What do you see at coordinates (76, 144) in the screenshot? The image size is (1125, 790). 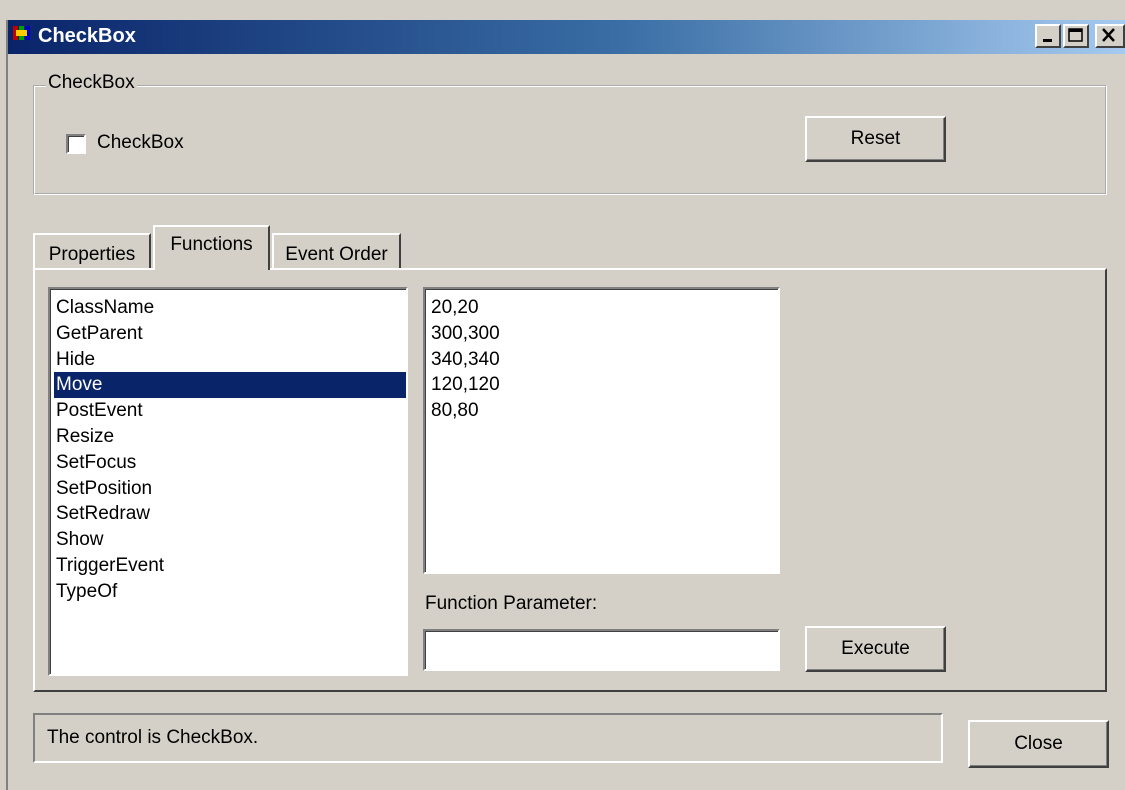 I see `checkbox` at bounding box center [76, 144].